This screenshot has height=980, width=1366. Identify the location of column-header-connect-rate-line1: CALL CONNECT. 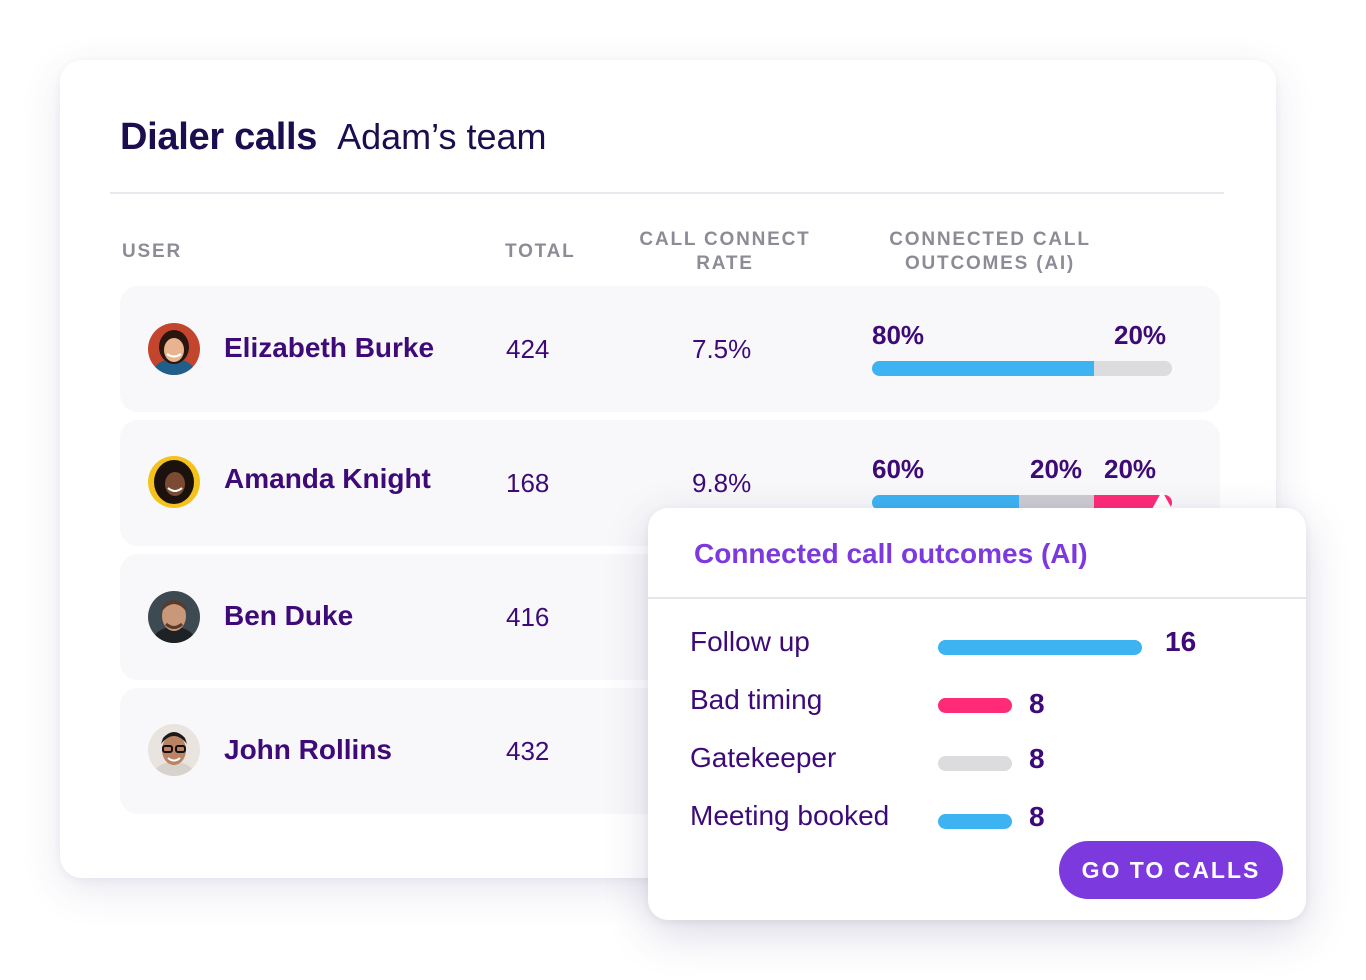
(725, 239).